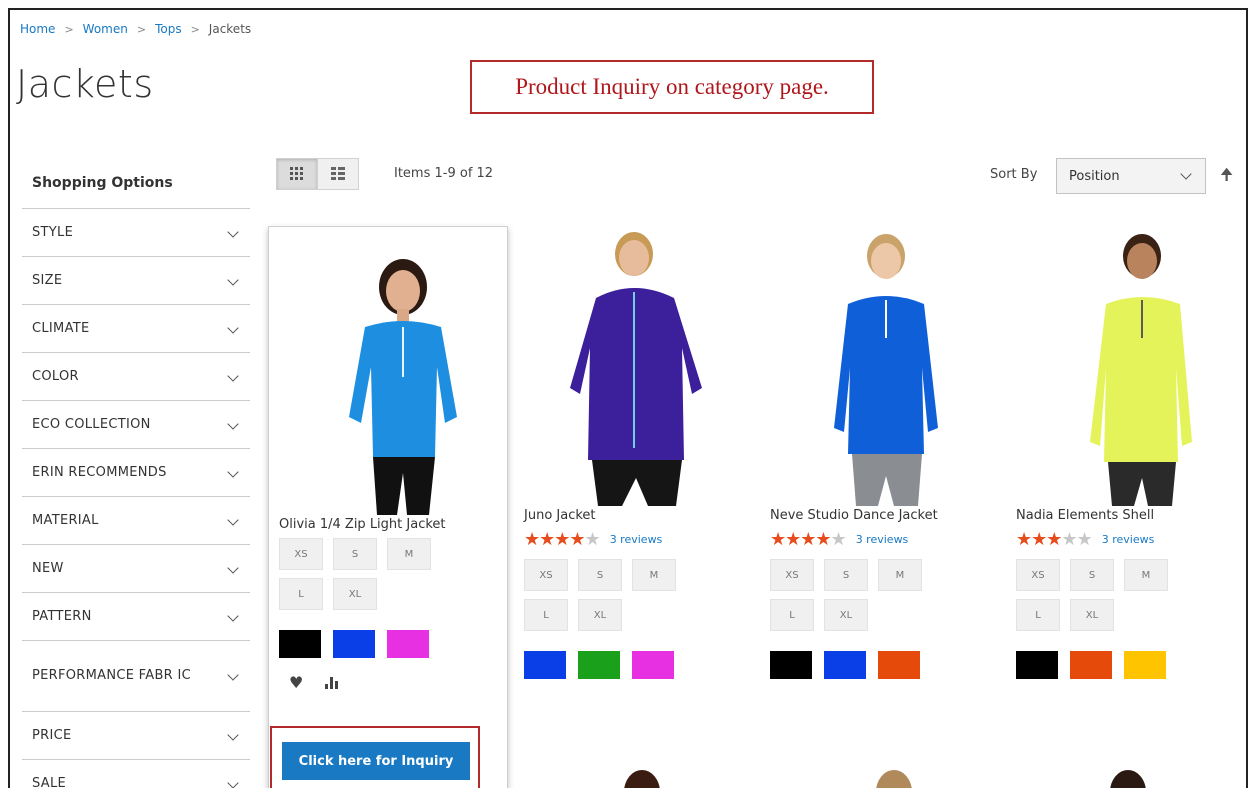  I want to click on filter-material: MATERIAL, so click(136, 521).